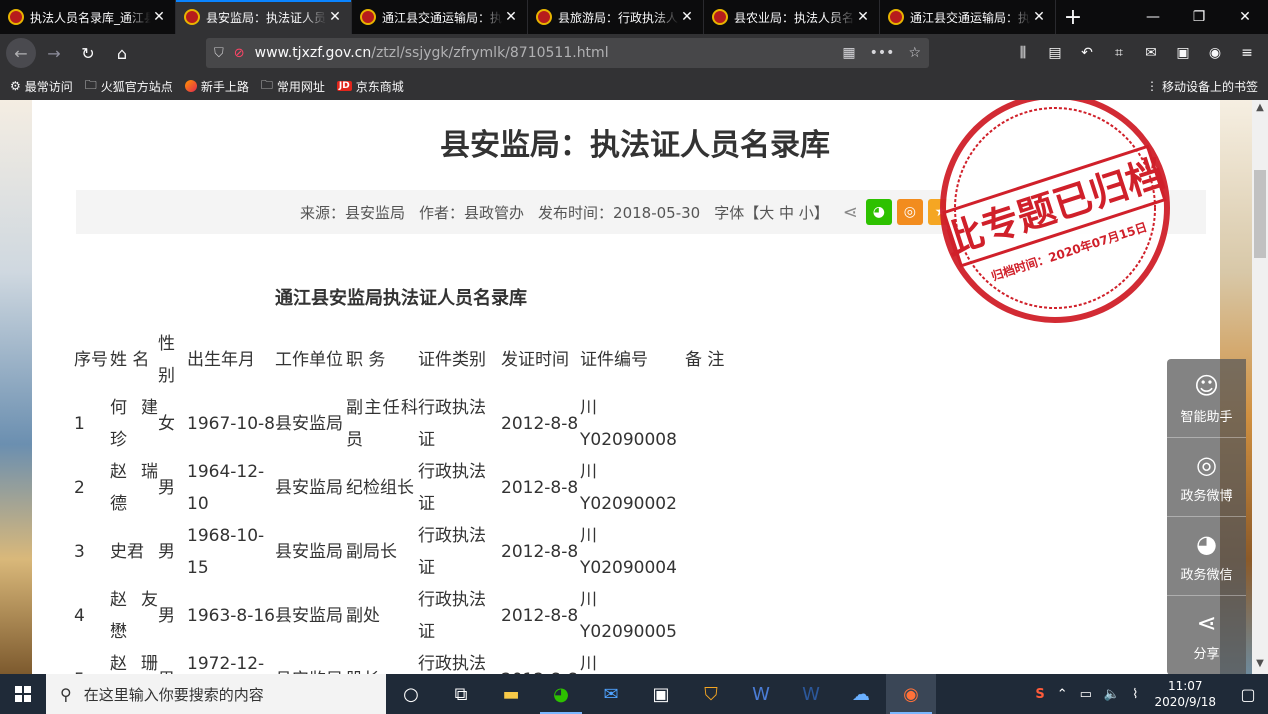 The height and width of the screenshot is (714, 1268). I want to click on scroll-up-icon: ▲, so click(1260, 107).